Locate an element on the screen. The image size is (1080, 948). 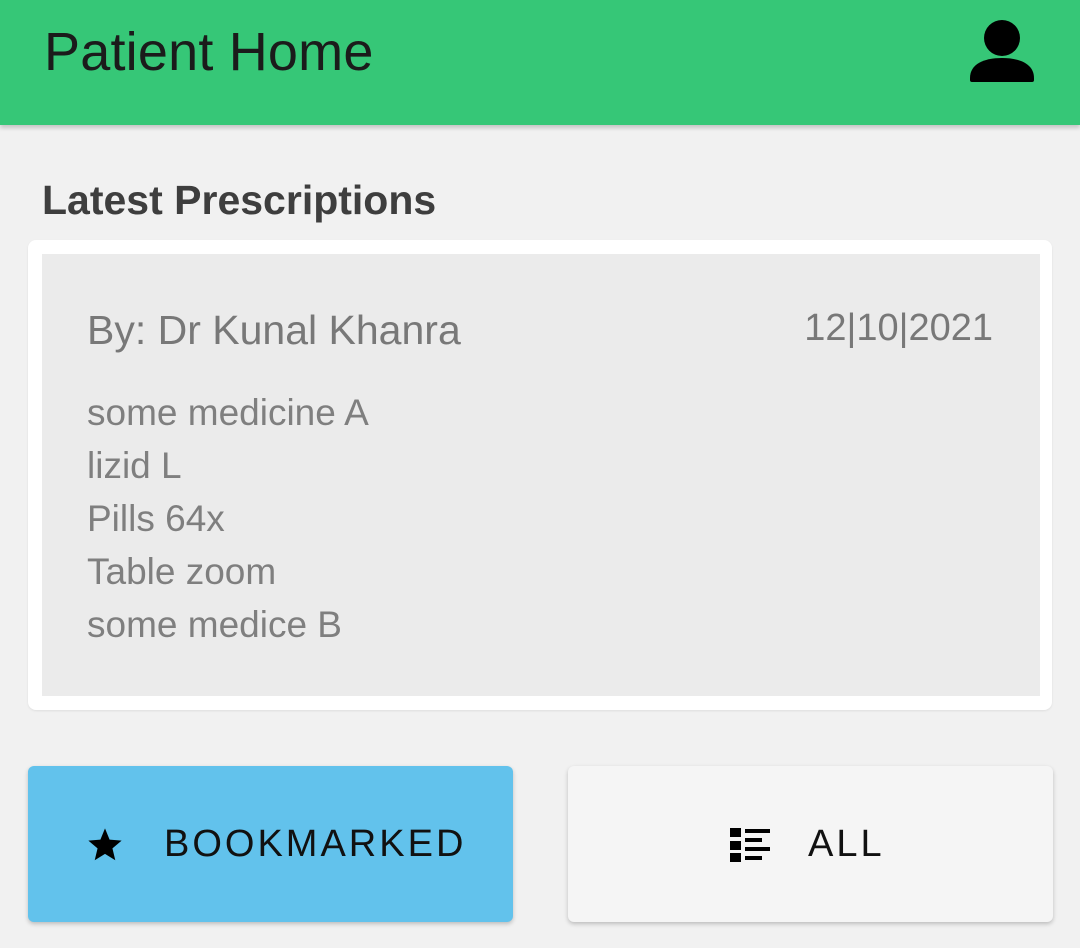
bookmarked-button-label: BOOKMARKED is located at coordinates (315, 844).